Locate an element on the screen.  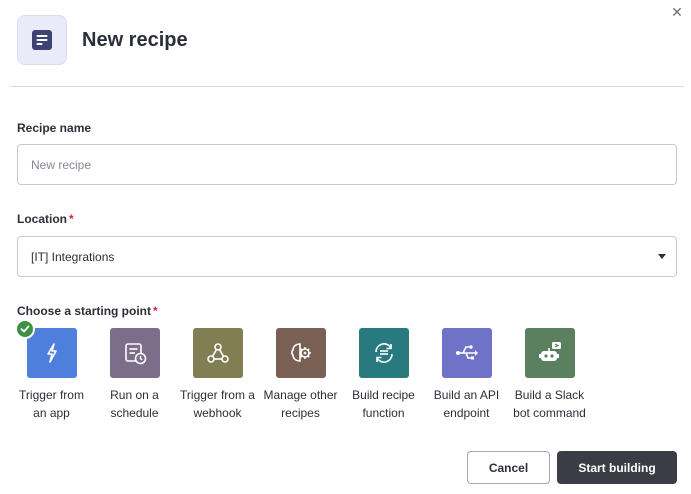
caret-down-icon is located at coordinates (662, 256).